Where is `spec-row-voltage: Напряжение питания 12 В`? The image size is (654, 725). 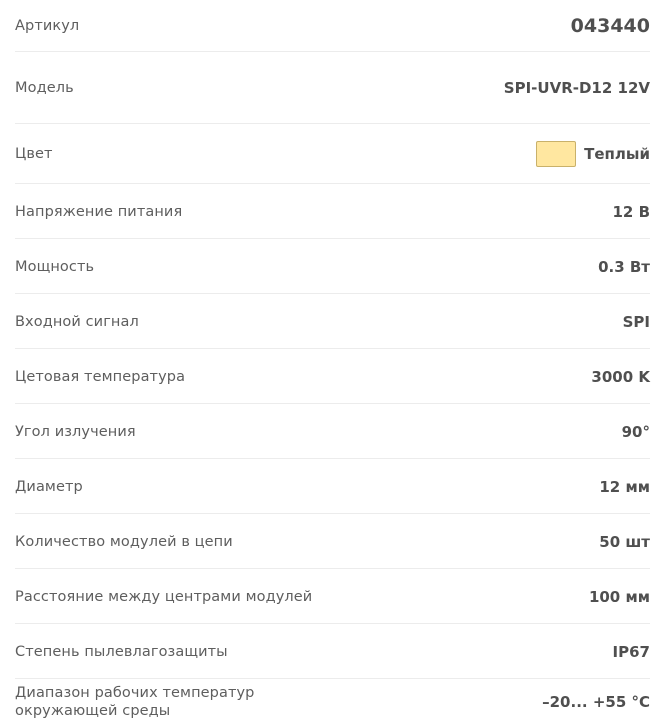
spec-row-voltage: Напряжение питания 12 В is located at coordinates (332, 211).